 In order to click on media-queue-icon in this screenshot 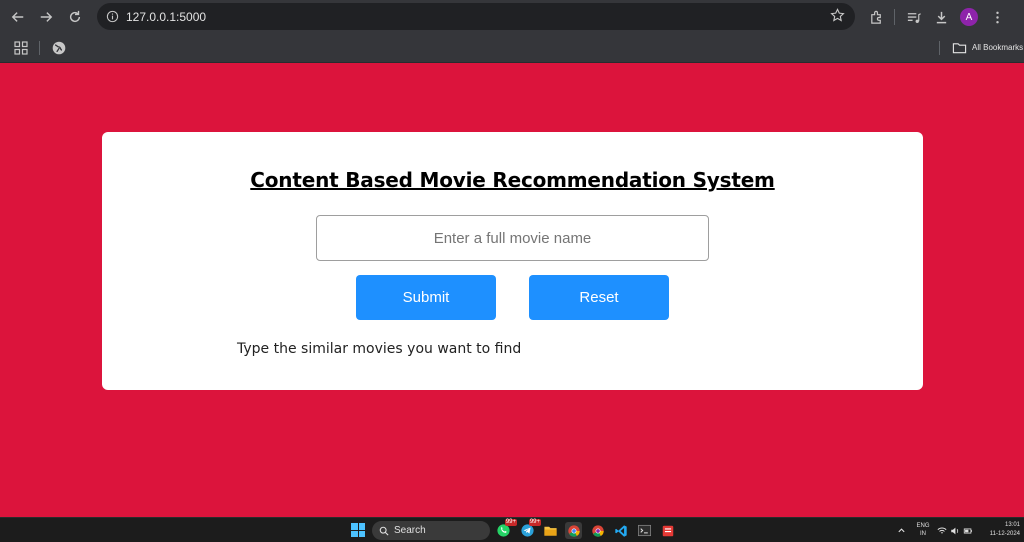, I will do `click(913, 17)`.